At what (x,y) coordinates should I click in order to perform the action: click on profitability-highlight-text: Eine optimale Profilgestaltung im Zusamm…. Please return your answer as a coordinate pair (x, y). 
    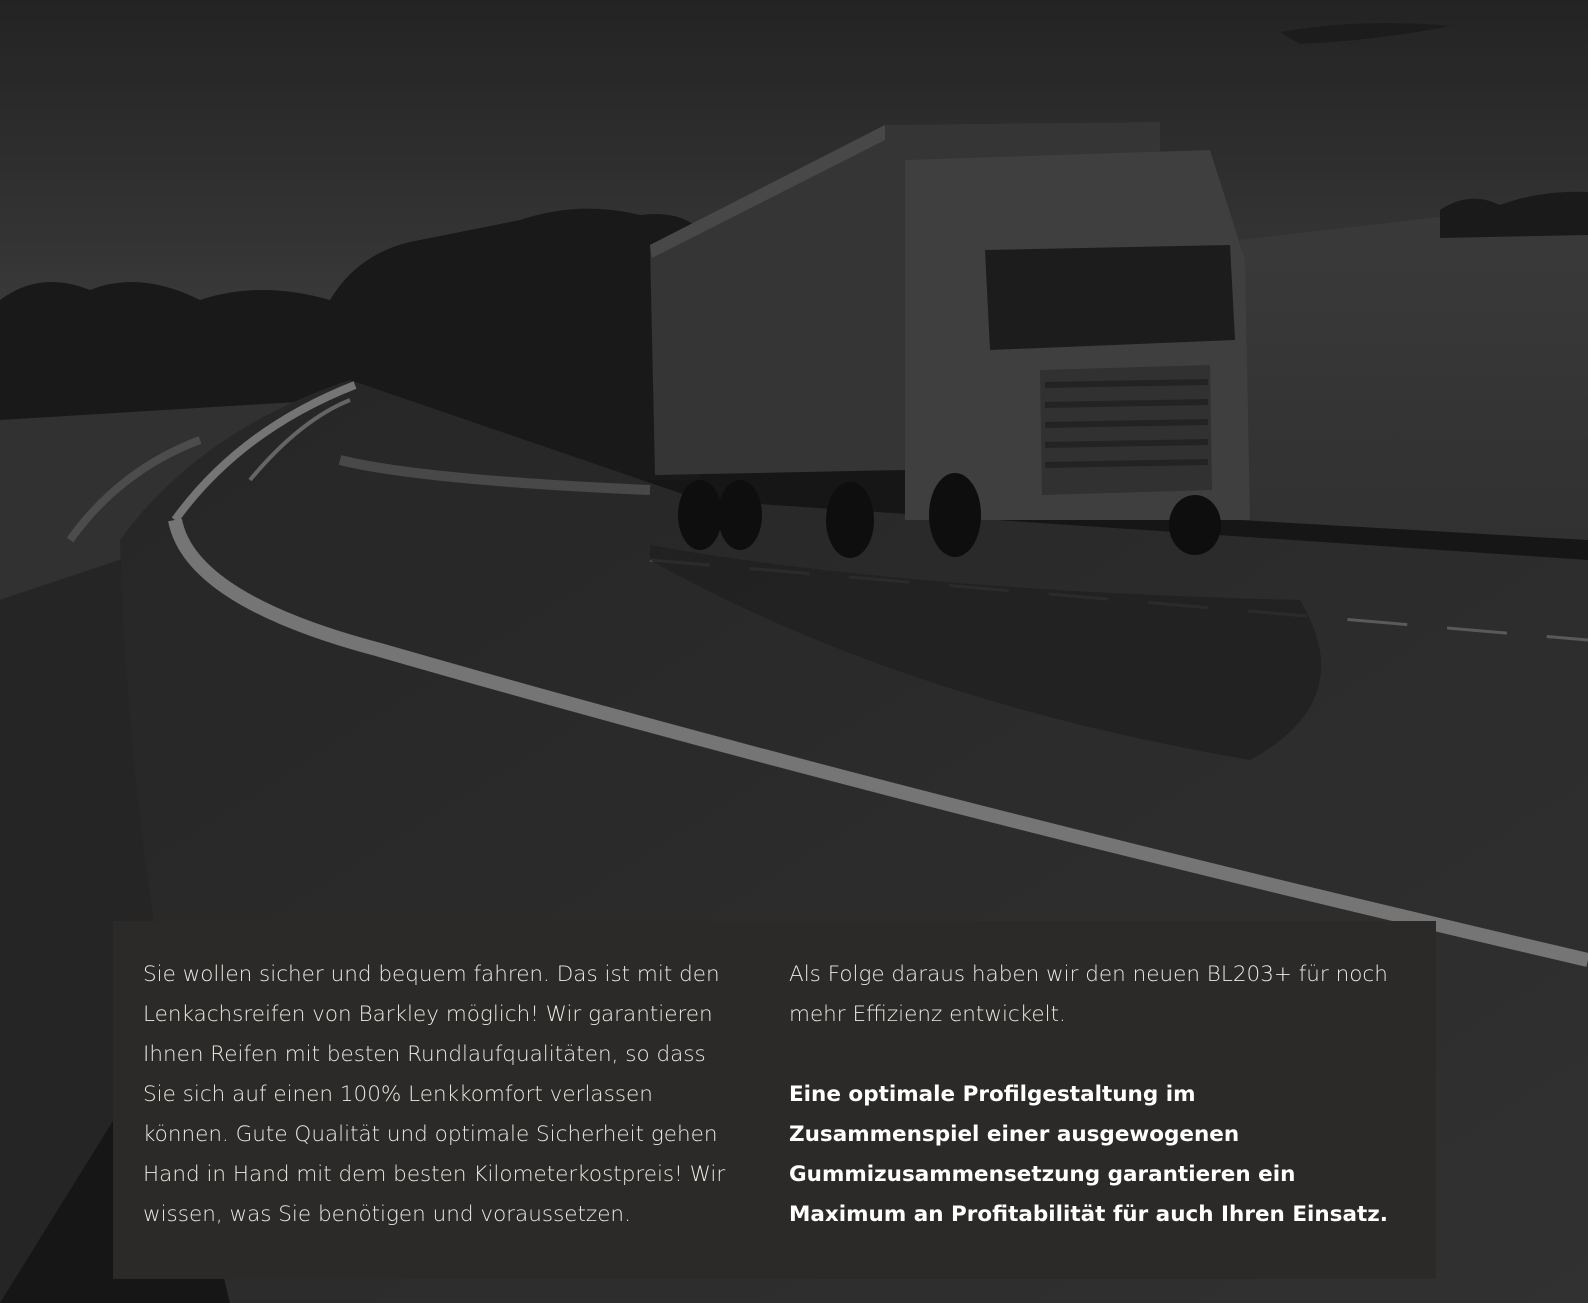
    Looking at the image, I should click on (1088, 1154).